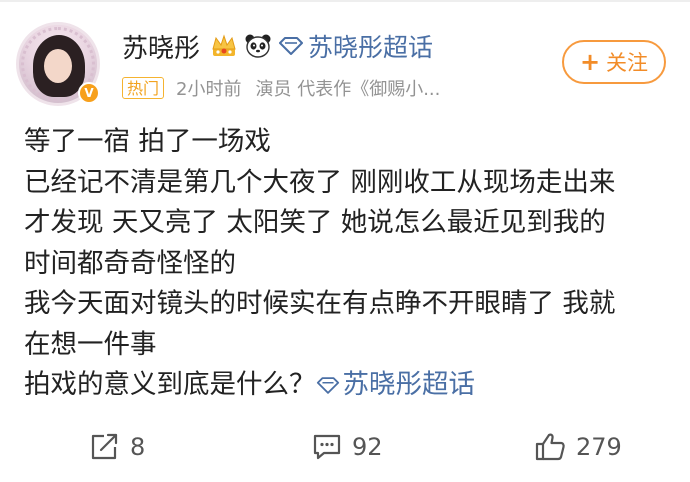  Describe the element at coordinates (130, 263) in the screenshot. I see `post-line: 时间都奇奇怪怪的` at that location.